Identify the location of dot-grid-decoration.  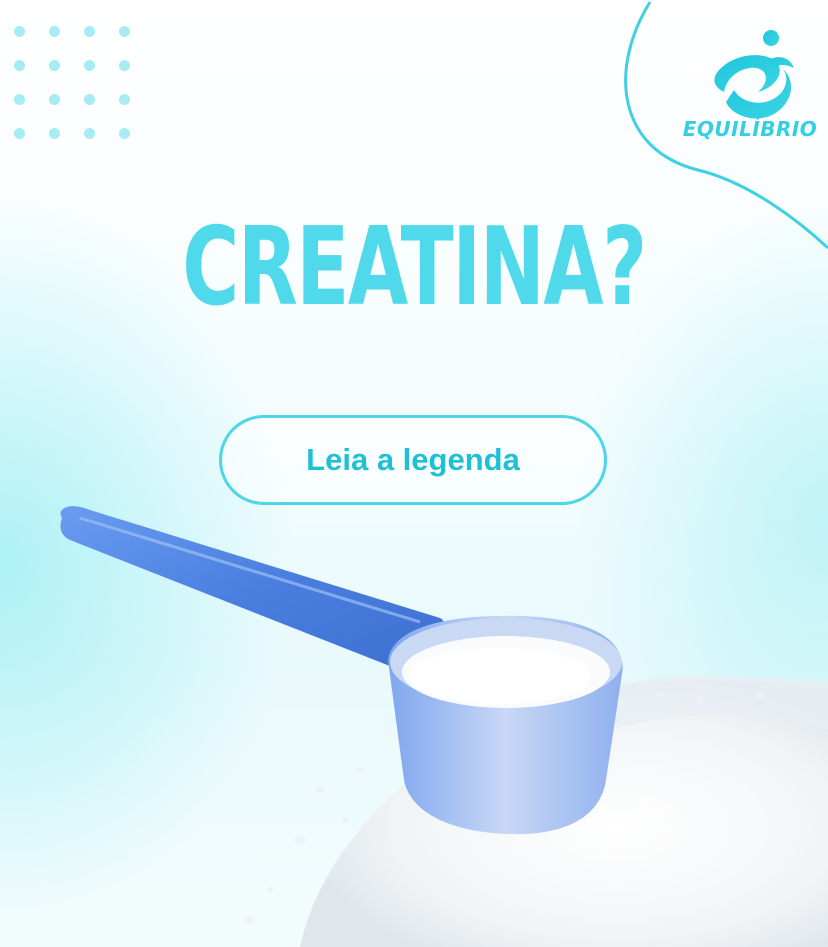
(73, 85).